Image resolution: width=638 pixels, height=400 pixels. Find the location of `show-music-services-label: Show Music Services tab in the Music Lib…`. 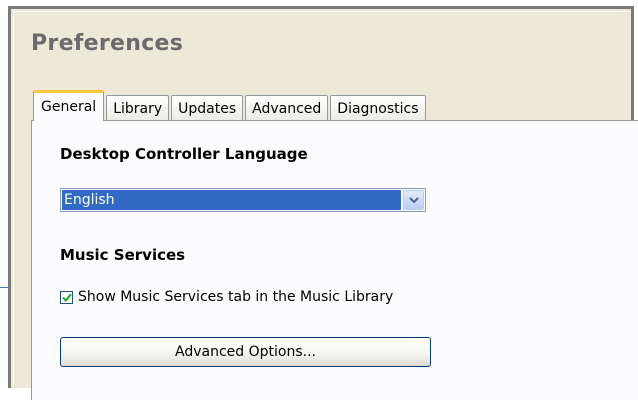

show-music-services-label: Show Music Services tab in the Music Lib… is located at coordinates (236, 297).